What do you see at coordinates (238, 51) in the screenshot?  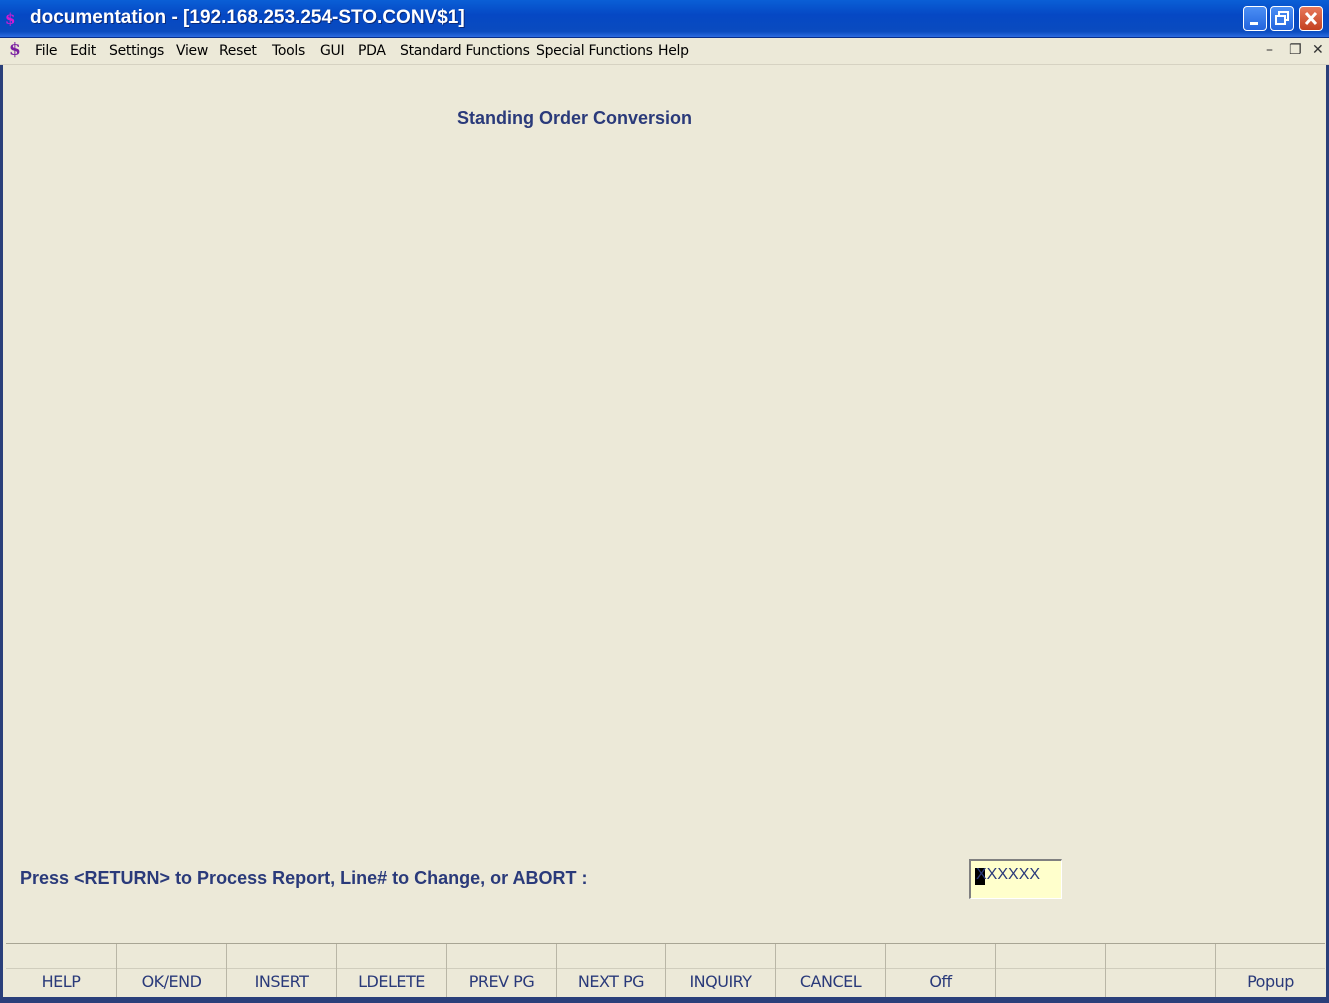 I see `menu-reset: Reset` at bounding box center [238, 51].